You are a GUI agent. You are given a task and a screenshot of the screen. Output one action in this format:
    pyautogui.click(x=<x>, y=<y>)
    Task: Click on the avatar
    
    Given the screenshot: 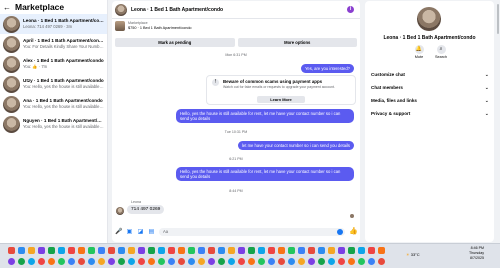 What is the action you would take?
    pyautogui.click(x=121, y=9)
    